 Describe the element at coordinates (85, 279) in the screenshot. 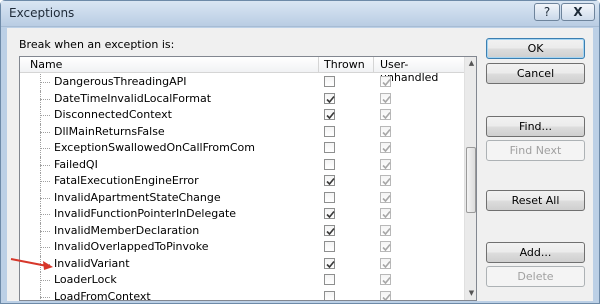

I see `exception-name: LoaderLock` at that location.